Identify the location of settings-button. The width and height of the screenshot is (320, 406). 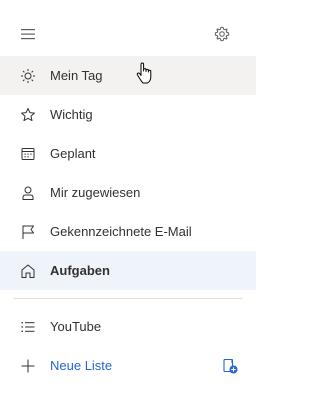
(222, 34).